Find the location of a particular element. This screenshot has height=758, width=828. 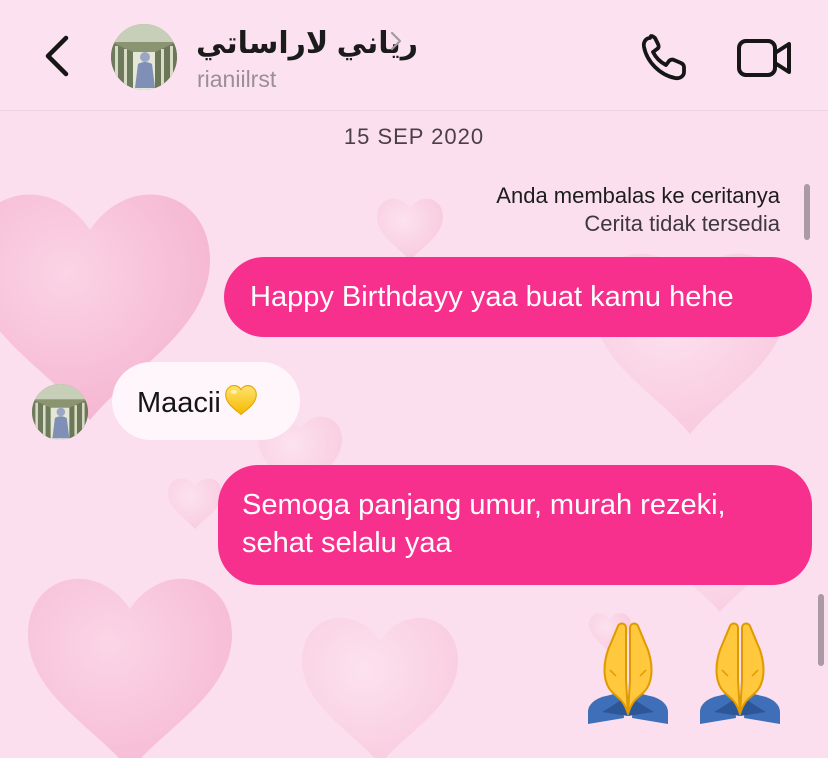

sent-message-bubble: Happy Birthdayy yaa buat kamu hehe is located at coordinates (518, 297).